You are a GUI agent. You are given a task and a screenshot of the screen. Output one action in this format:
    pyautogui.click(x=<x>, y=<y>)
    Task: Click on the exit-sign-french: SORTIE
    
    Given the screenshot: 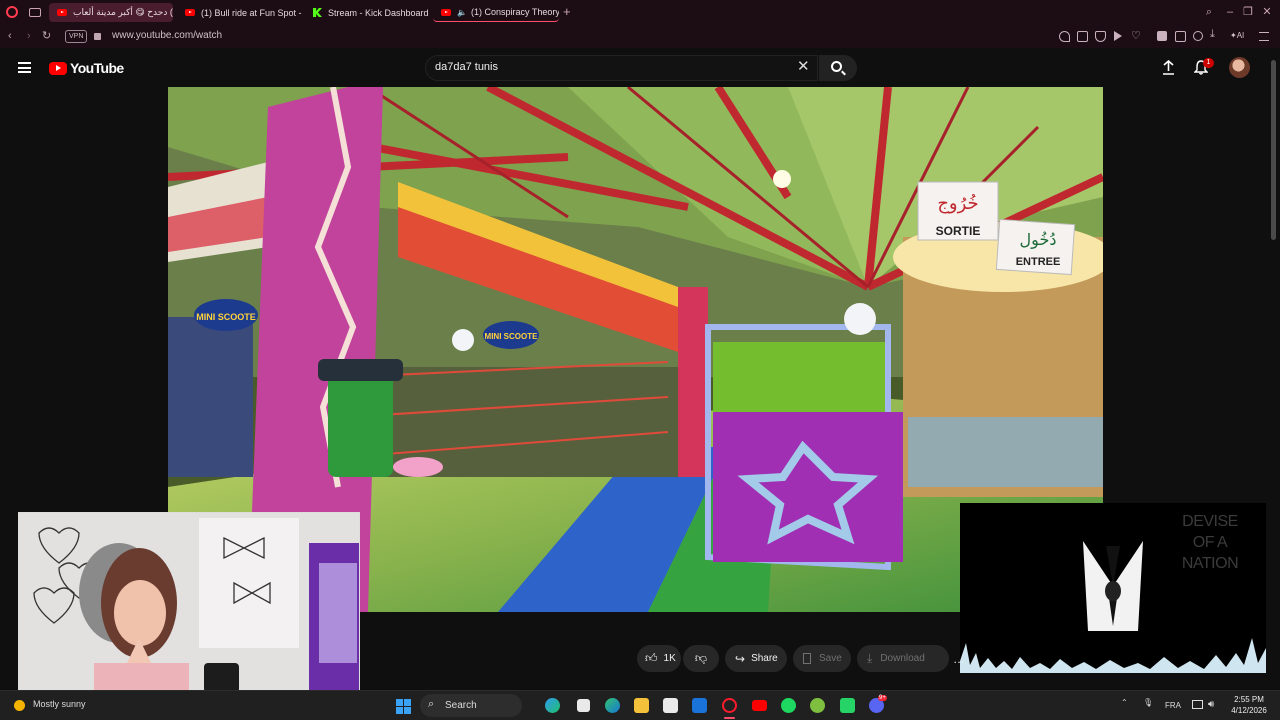 What is the action you would take?
    pyautogui.click(x=958, y=231)
    